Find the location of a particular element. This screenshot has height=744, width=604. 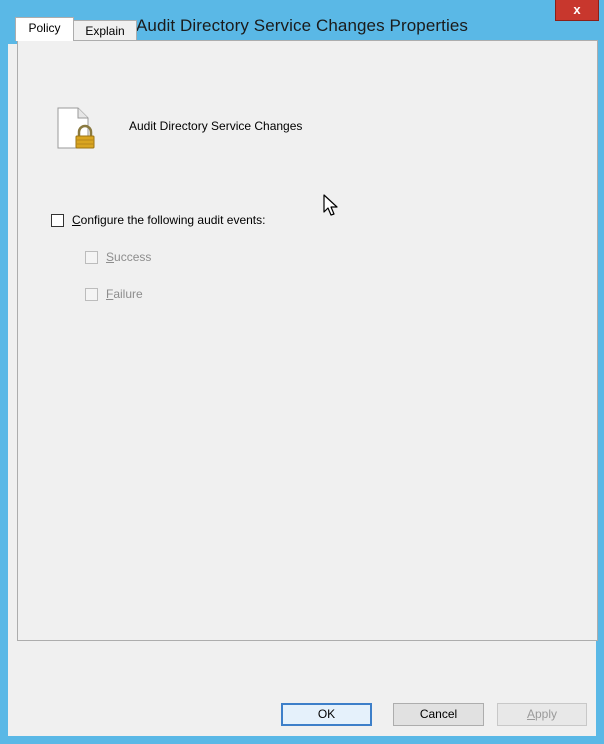

success-checkbox is located at coordinates (91, 257).